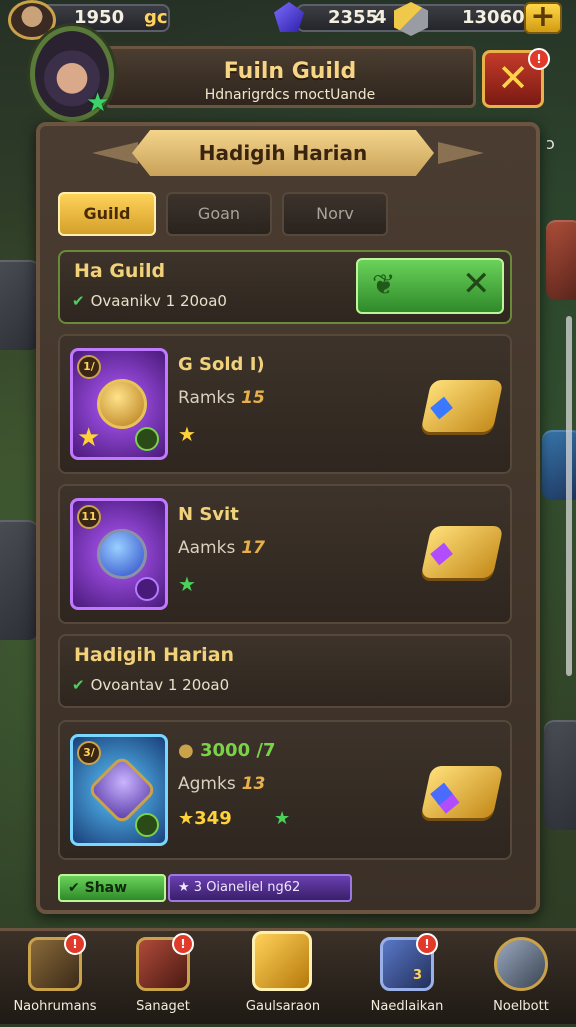 The image size is (576, 1027). Describe the element at coordinates (154, 655) in the screenshot. I see `section-card-title: Hadigih Harian` at that location.